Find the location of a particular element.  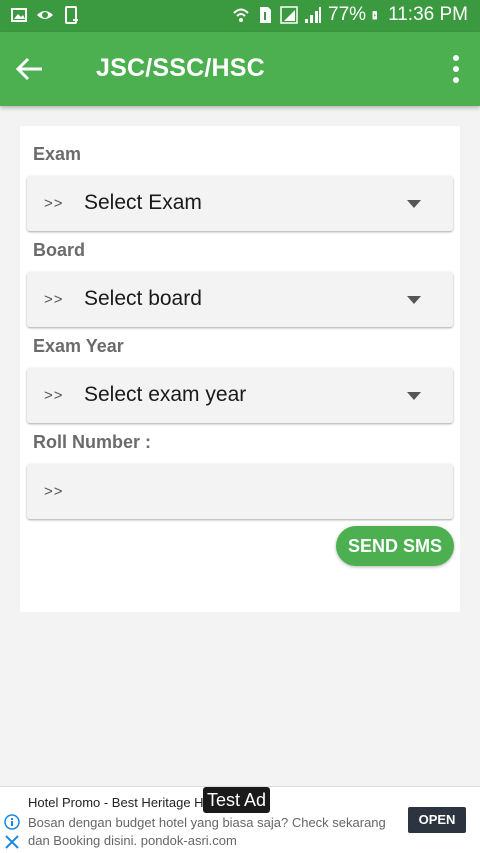

system-indicators: 77% 11:36 PM is located at coordinates (350, 15).